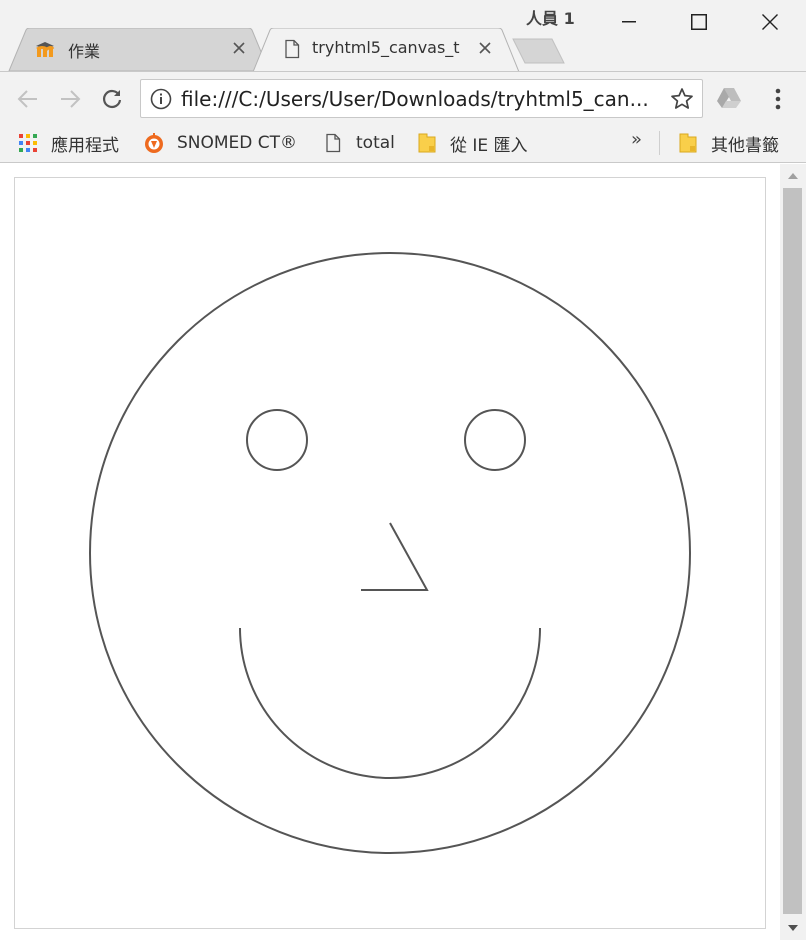 The image size is (806, 940). Describe the element at coordinates (403, 144) in the screenshot. I see `bookmarks-bar: 應用程式 SNOMED CT® total 從 IE 匯入 » 其他書籤` at that location.